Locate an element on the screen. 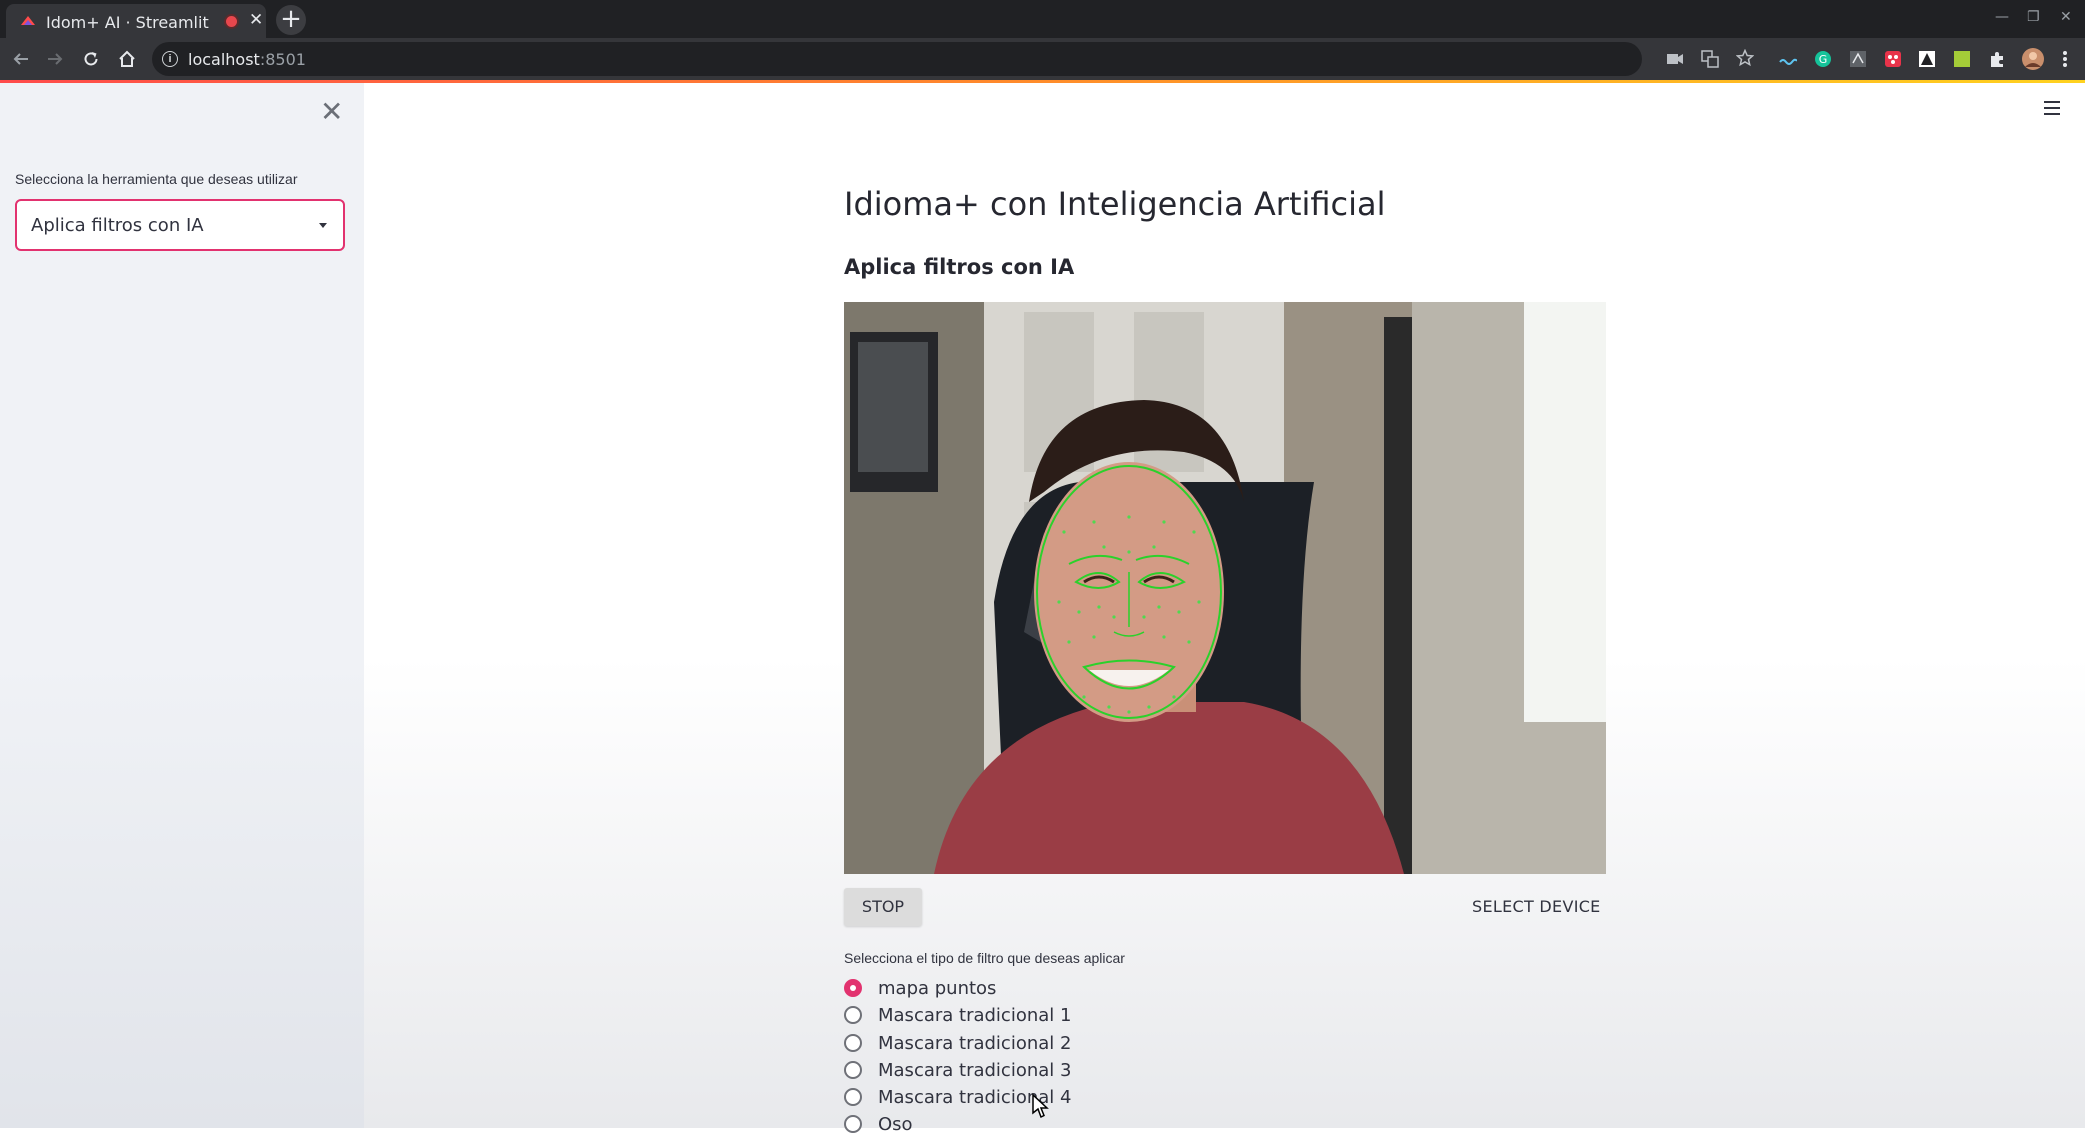 The width and height of the screenshot is (2085, 1140). browser-toolbar: i localhost:8501 G is located at coordinates (1042, 59).